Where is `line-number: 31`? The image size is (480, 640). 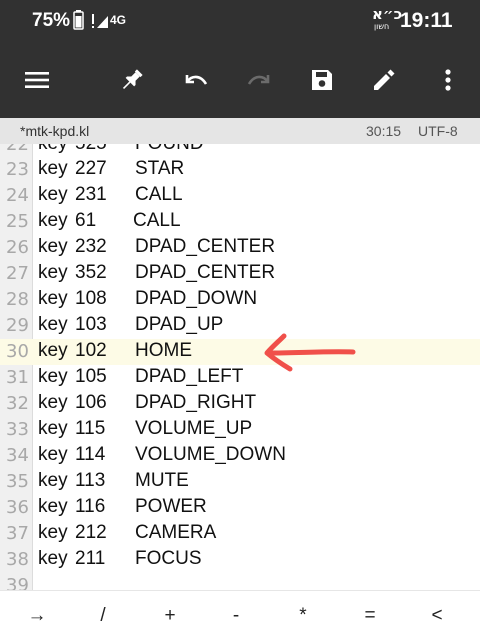
line-number: 31 is located at coordinates (17, 377).